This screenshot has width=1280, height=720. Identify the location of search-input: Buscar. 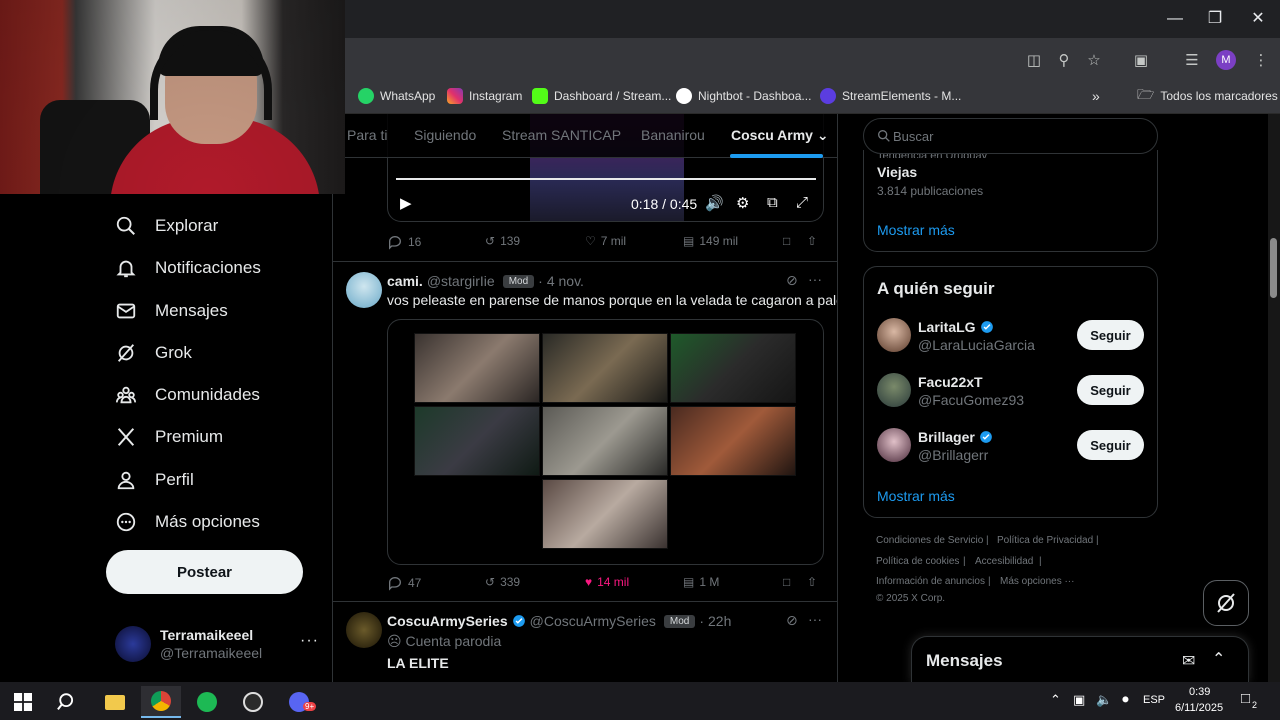
(1010, 136).